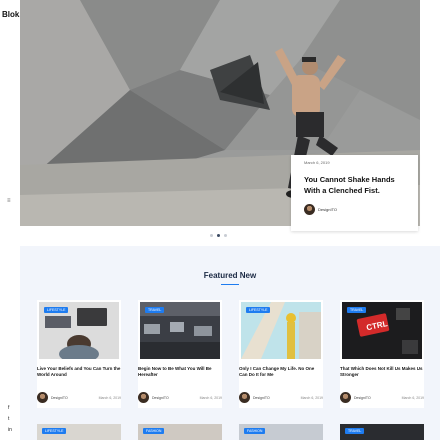  Describe the element at coordinates (9, 201) in the screenshot. I see `menu-icon: ≡` at that location.